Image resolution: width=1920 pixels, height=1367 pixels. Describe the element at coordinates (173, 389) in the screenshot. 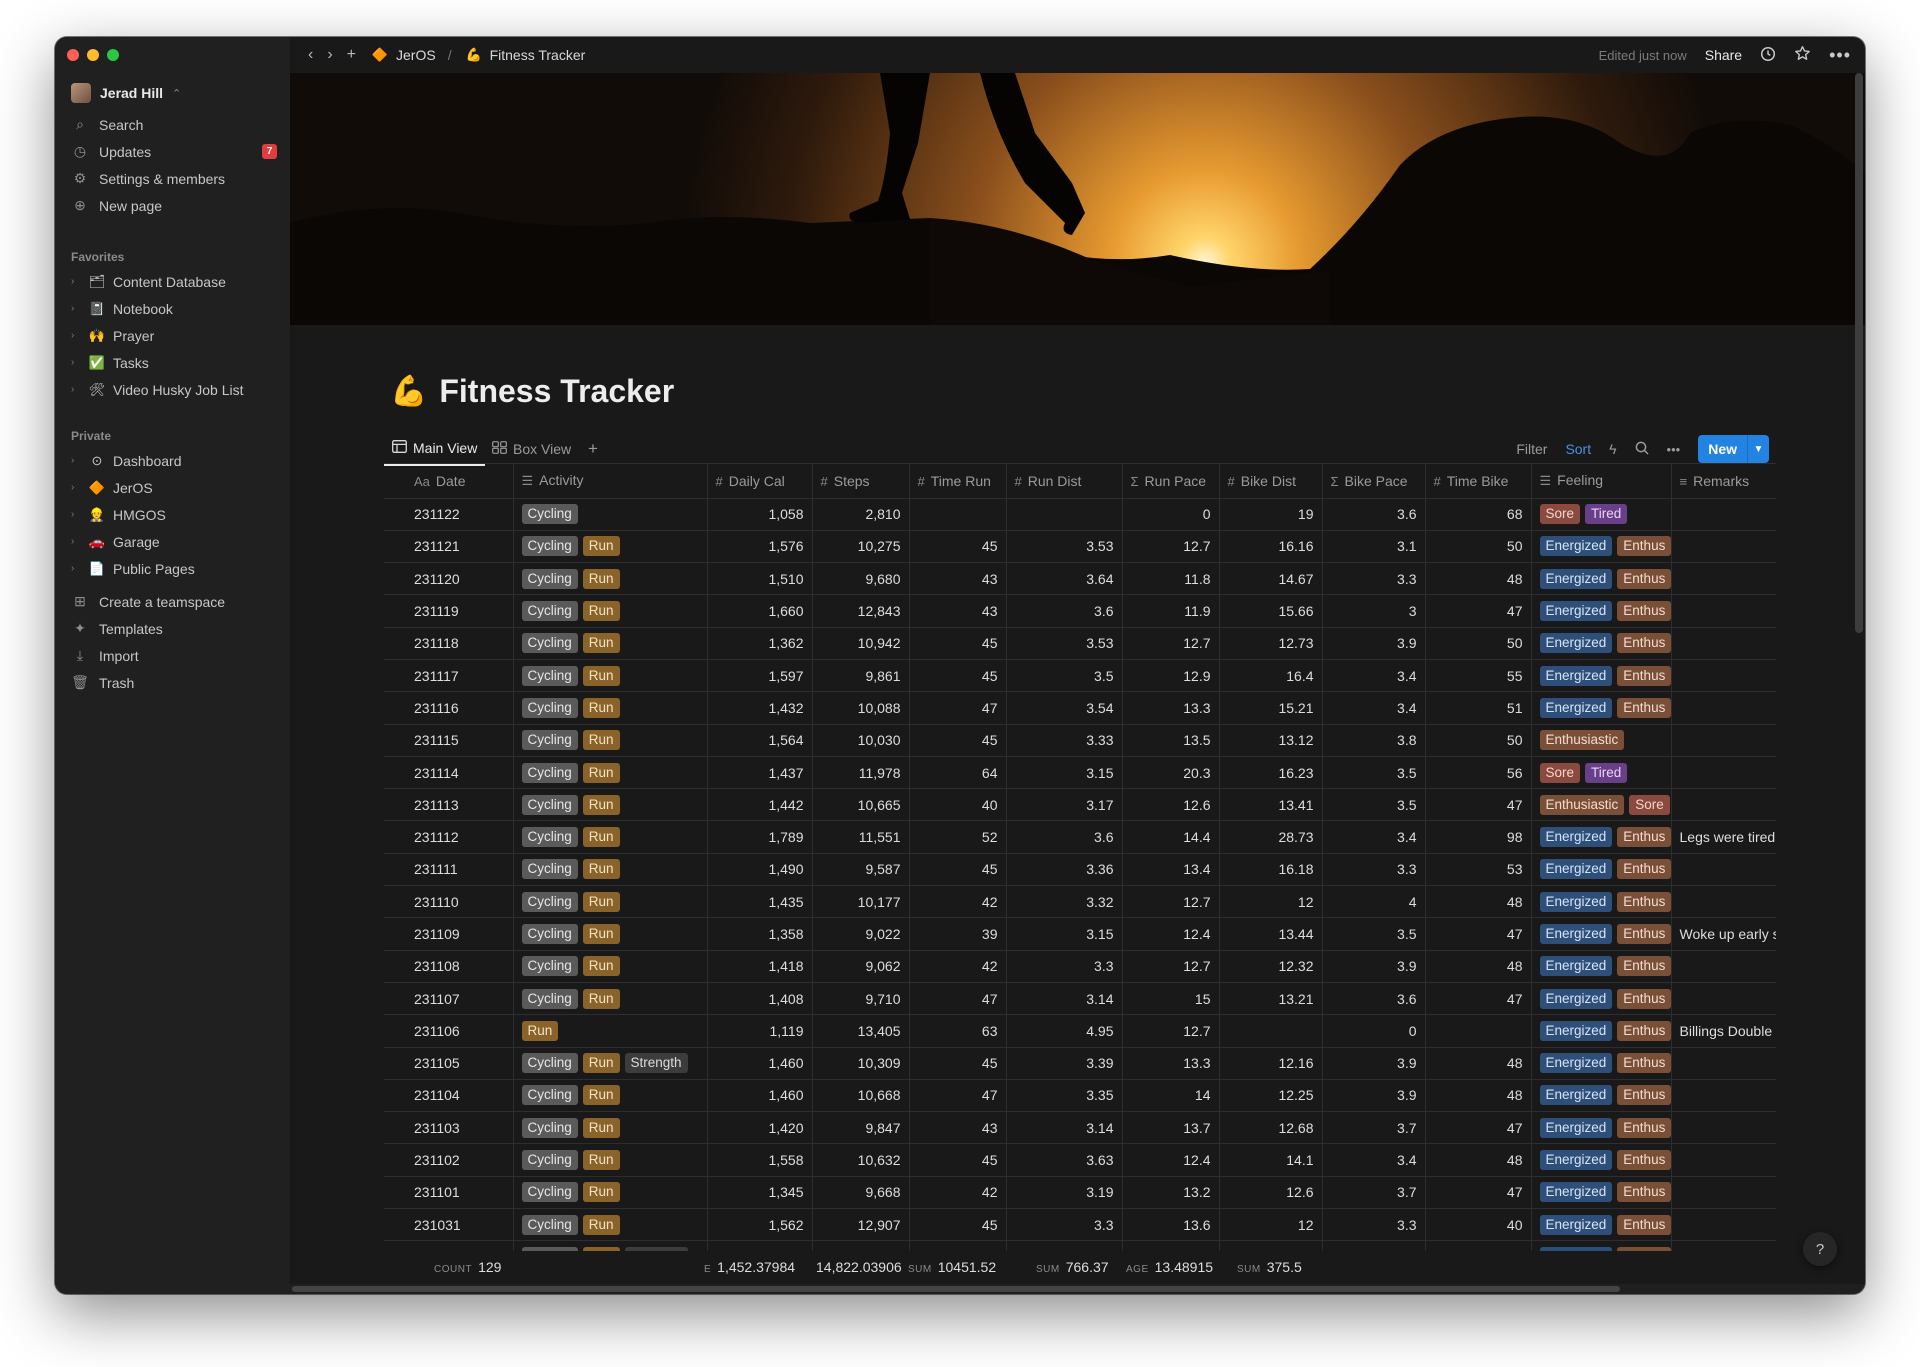

I see `sidebar-item-video-husky-job-list: › 🛠 Video Husky Job List` at that location.